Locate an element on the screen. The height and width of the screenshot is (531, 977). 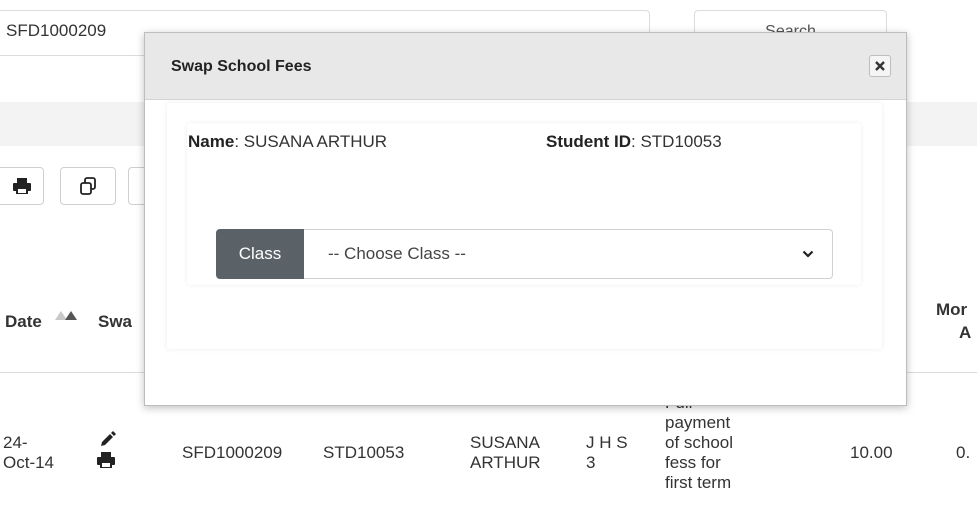
modal-header: Swap School Fees is located at coordinates (525, 66).